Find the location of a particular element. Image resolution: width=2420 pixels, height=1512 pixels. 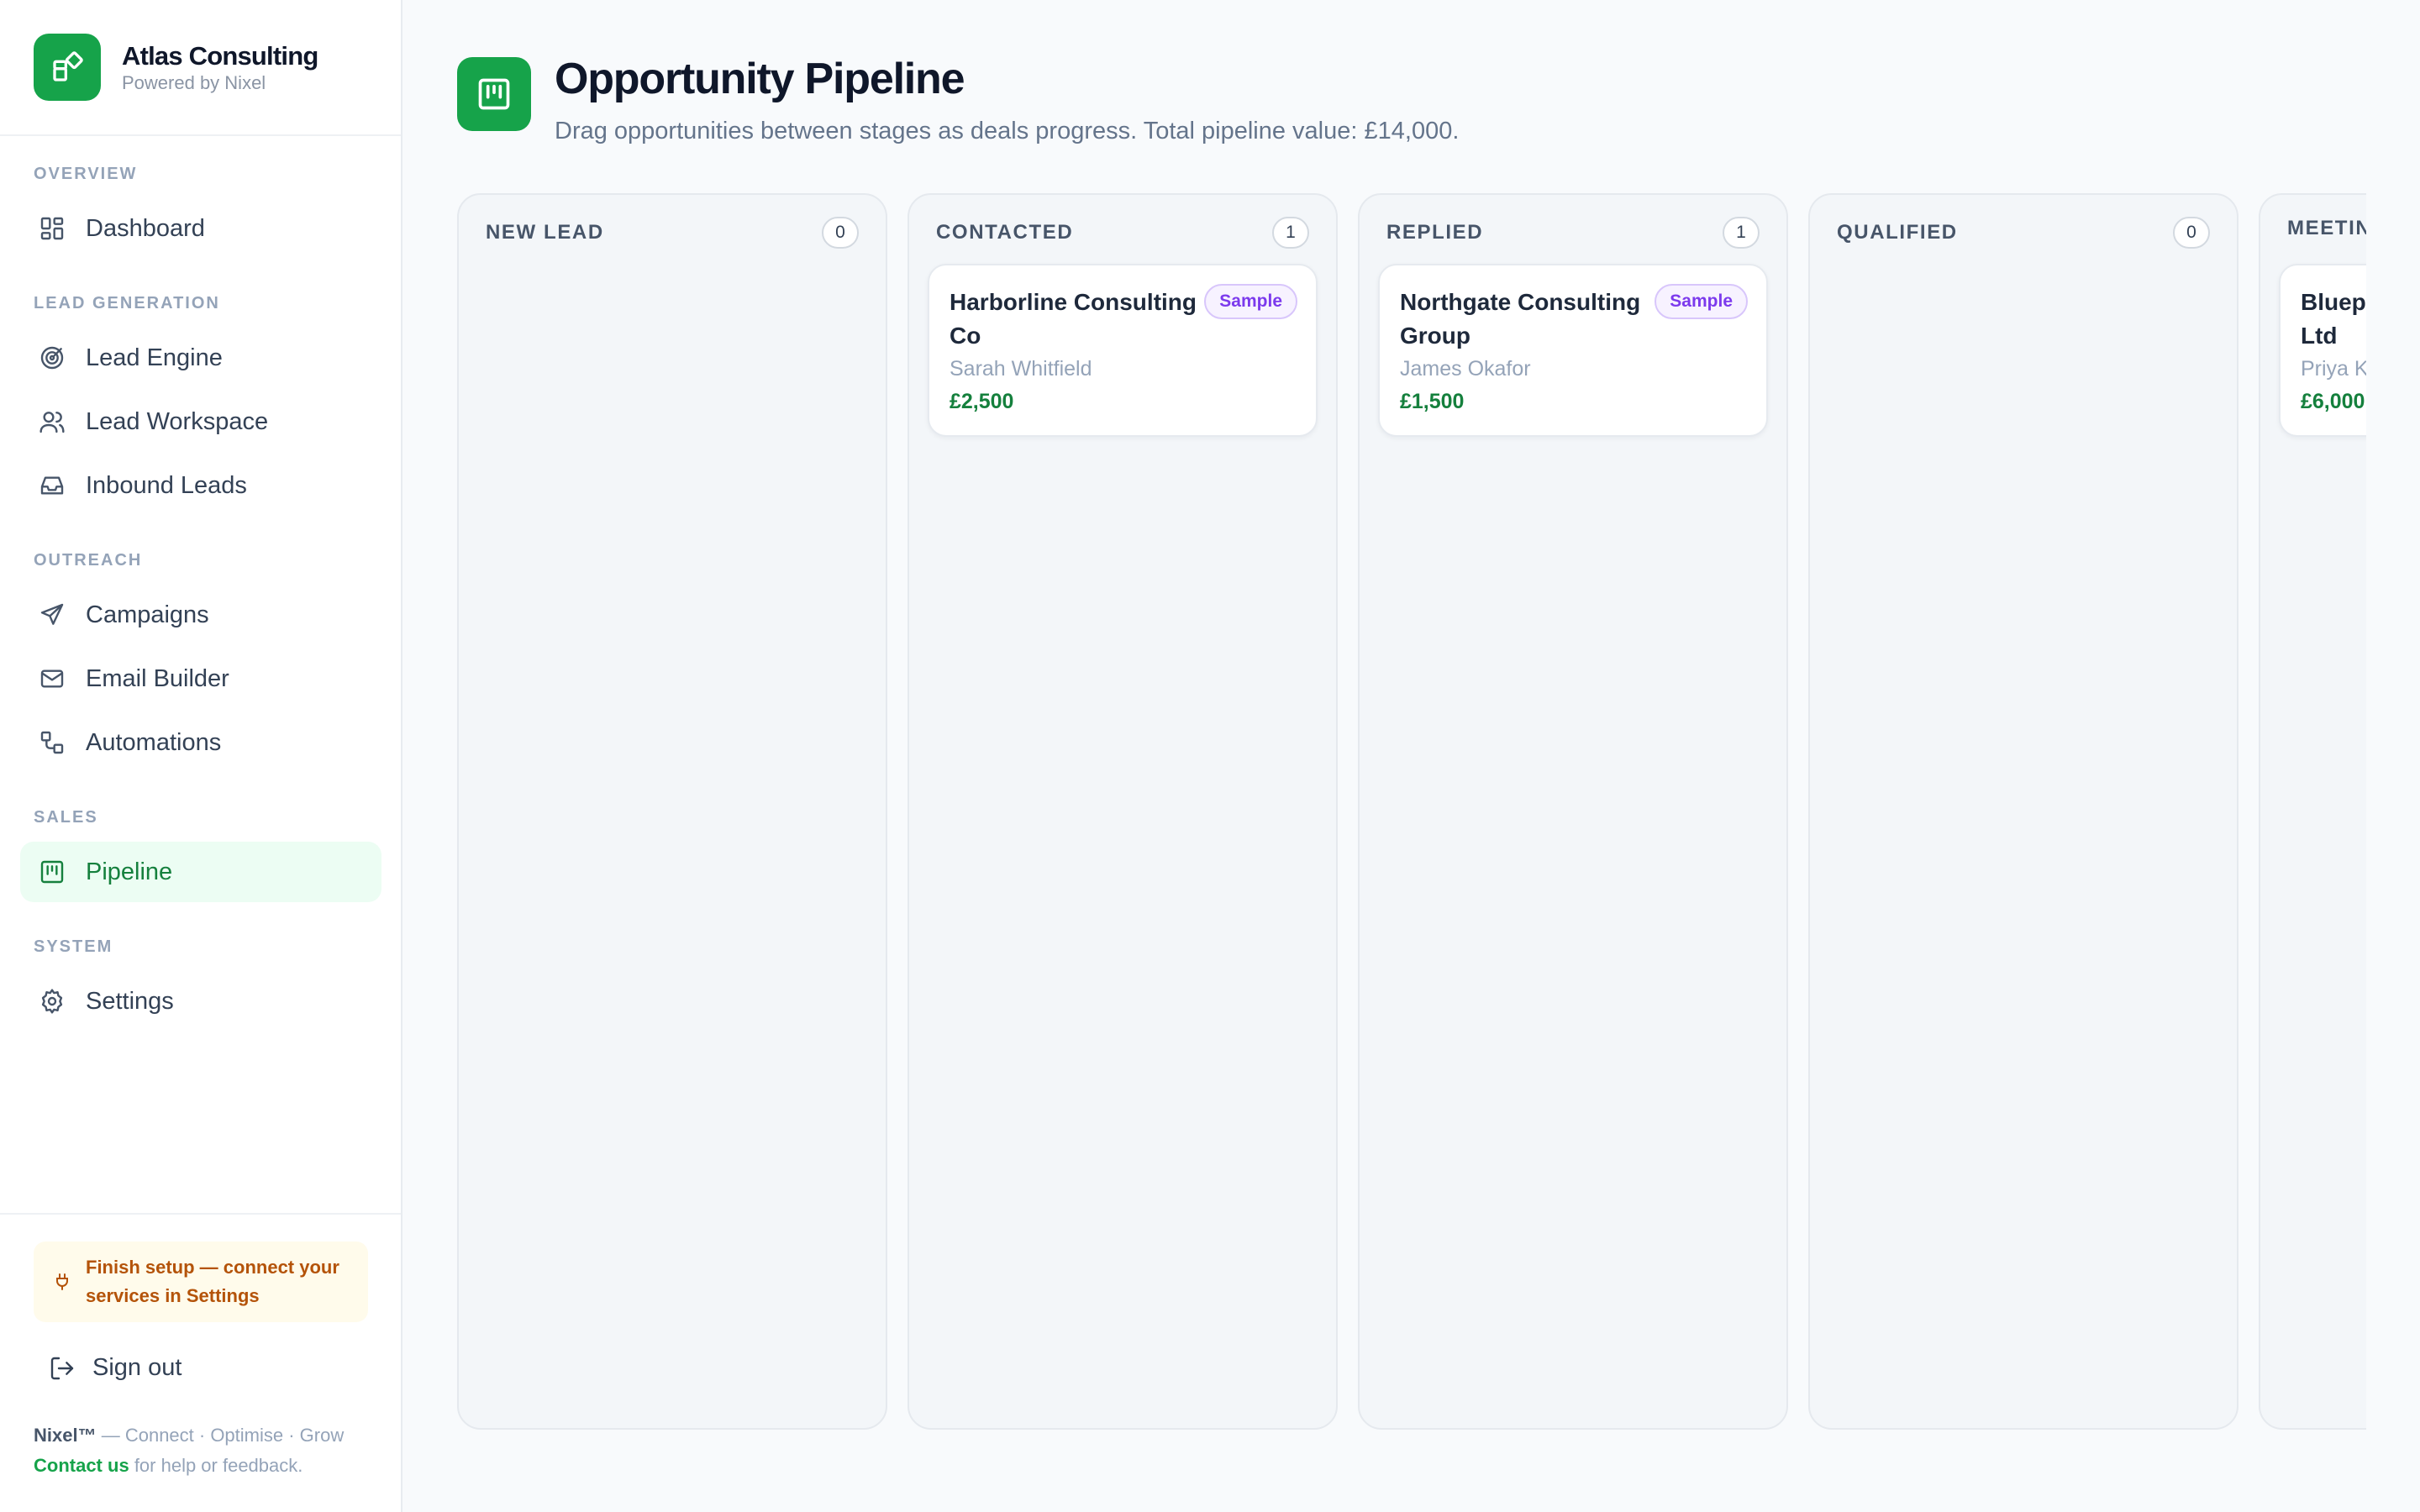

card-value: £1,500 is located at coordinates (1433, 401).